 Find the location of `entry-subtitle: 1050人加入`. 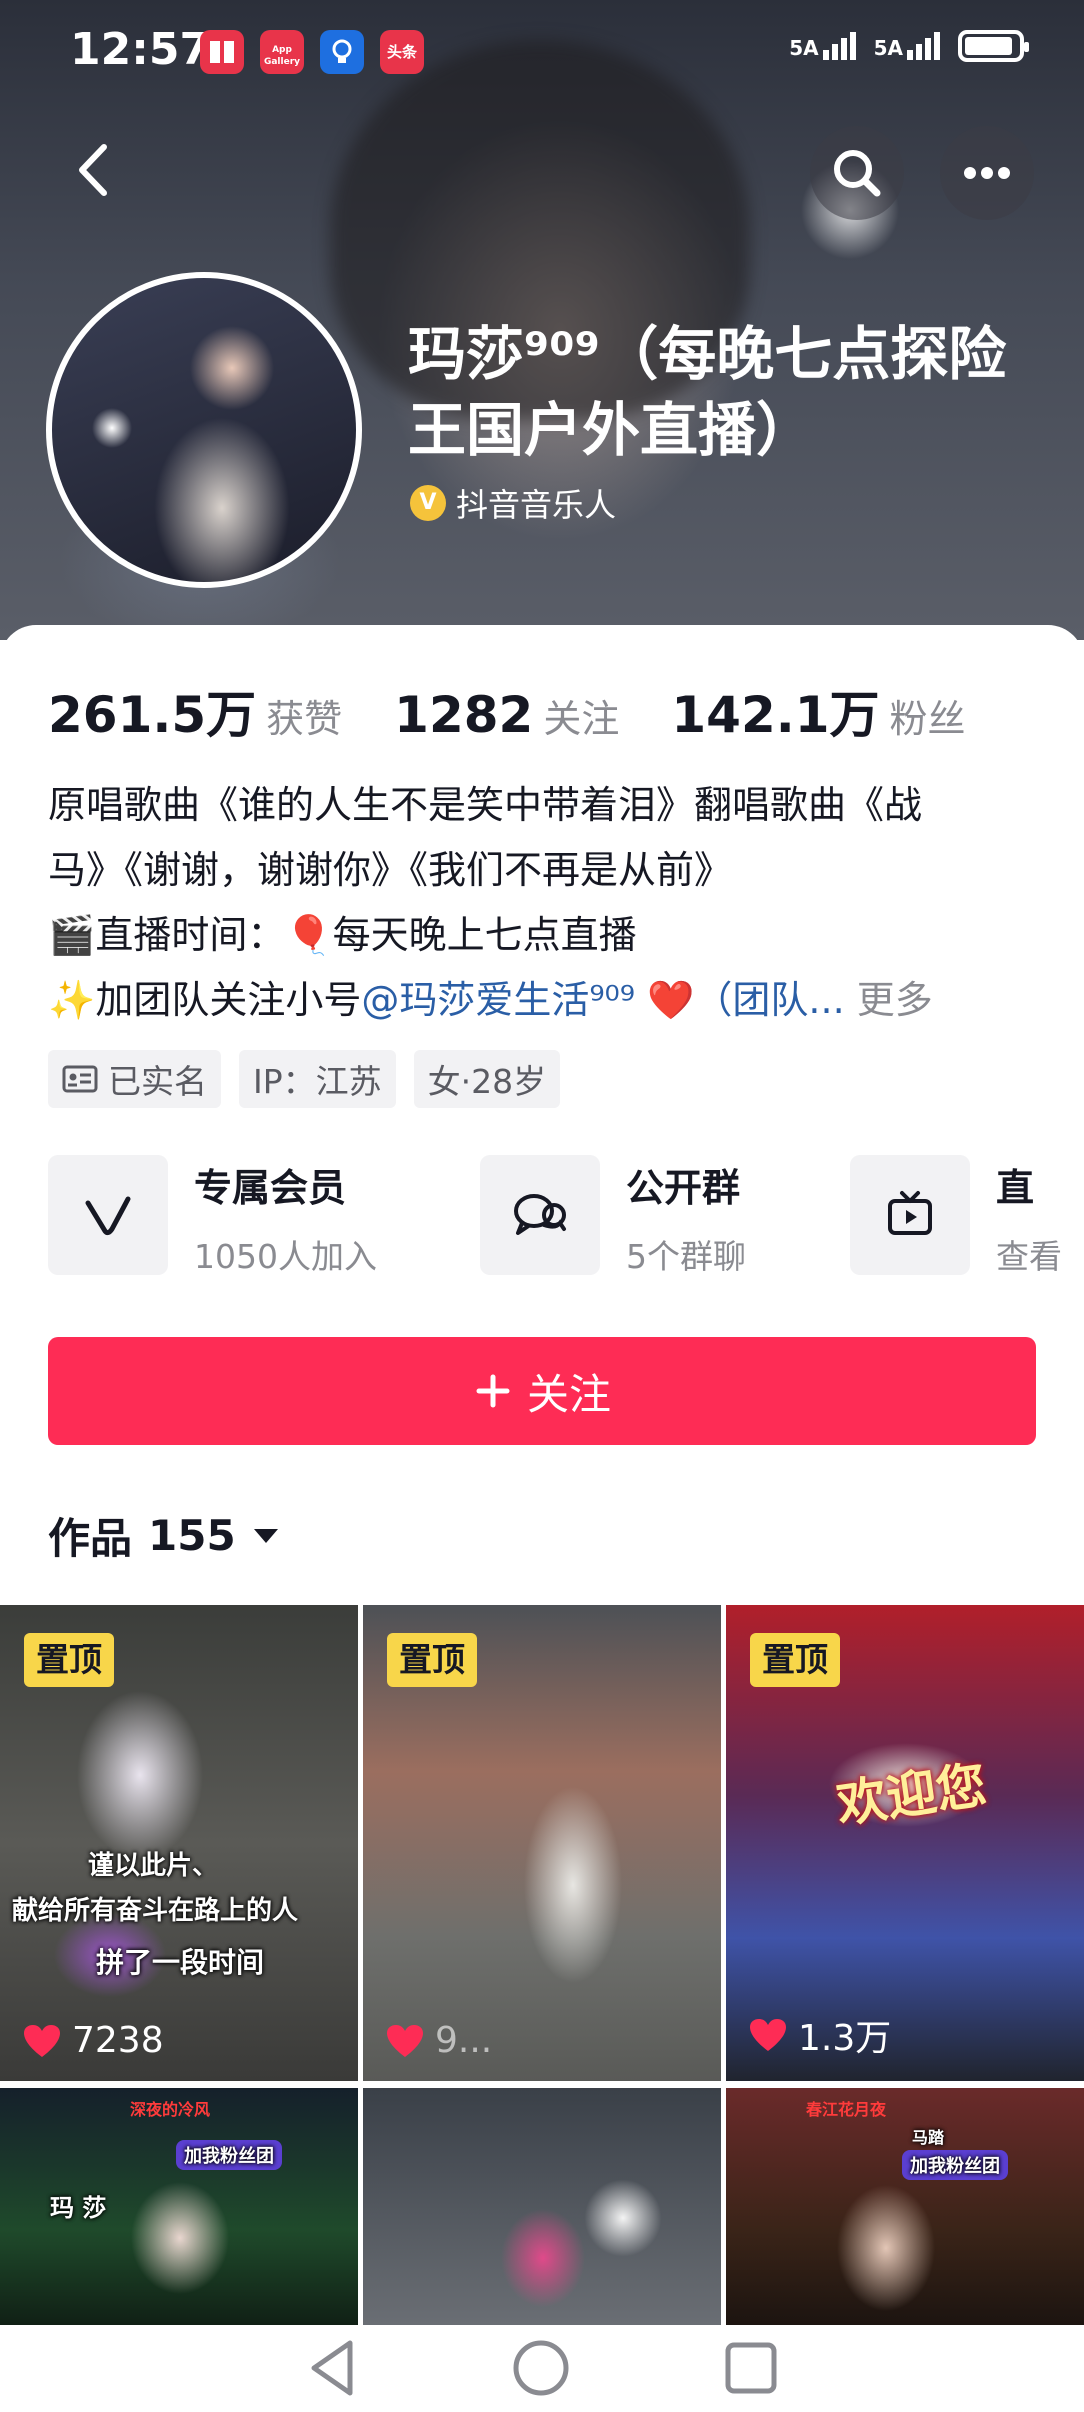

entry-subtitle: 1050人加入 is located at coordinates (285, 1256).